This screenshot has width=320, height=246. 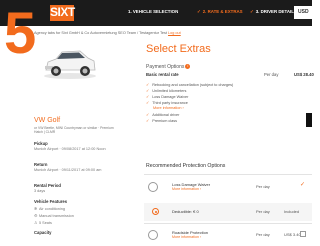 What do you see at coordinates (45, 223) in the screenshot?
I see `feature-label: 5 Seats` at bounding box center [45, 223].